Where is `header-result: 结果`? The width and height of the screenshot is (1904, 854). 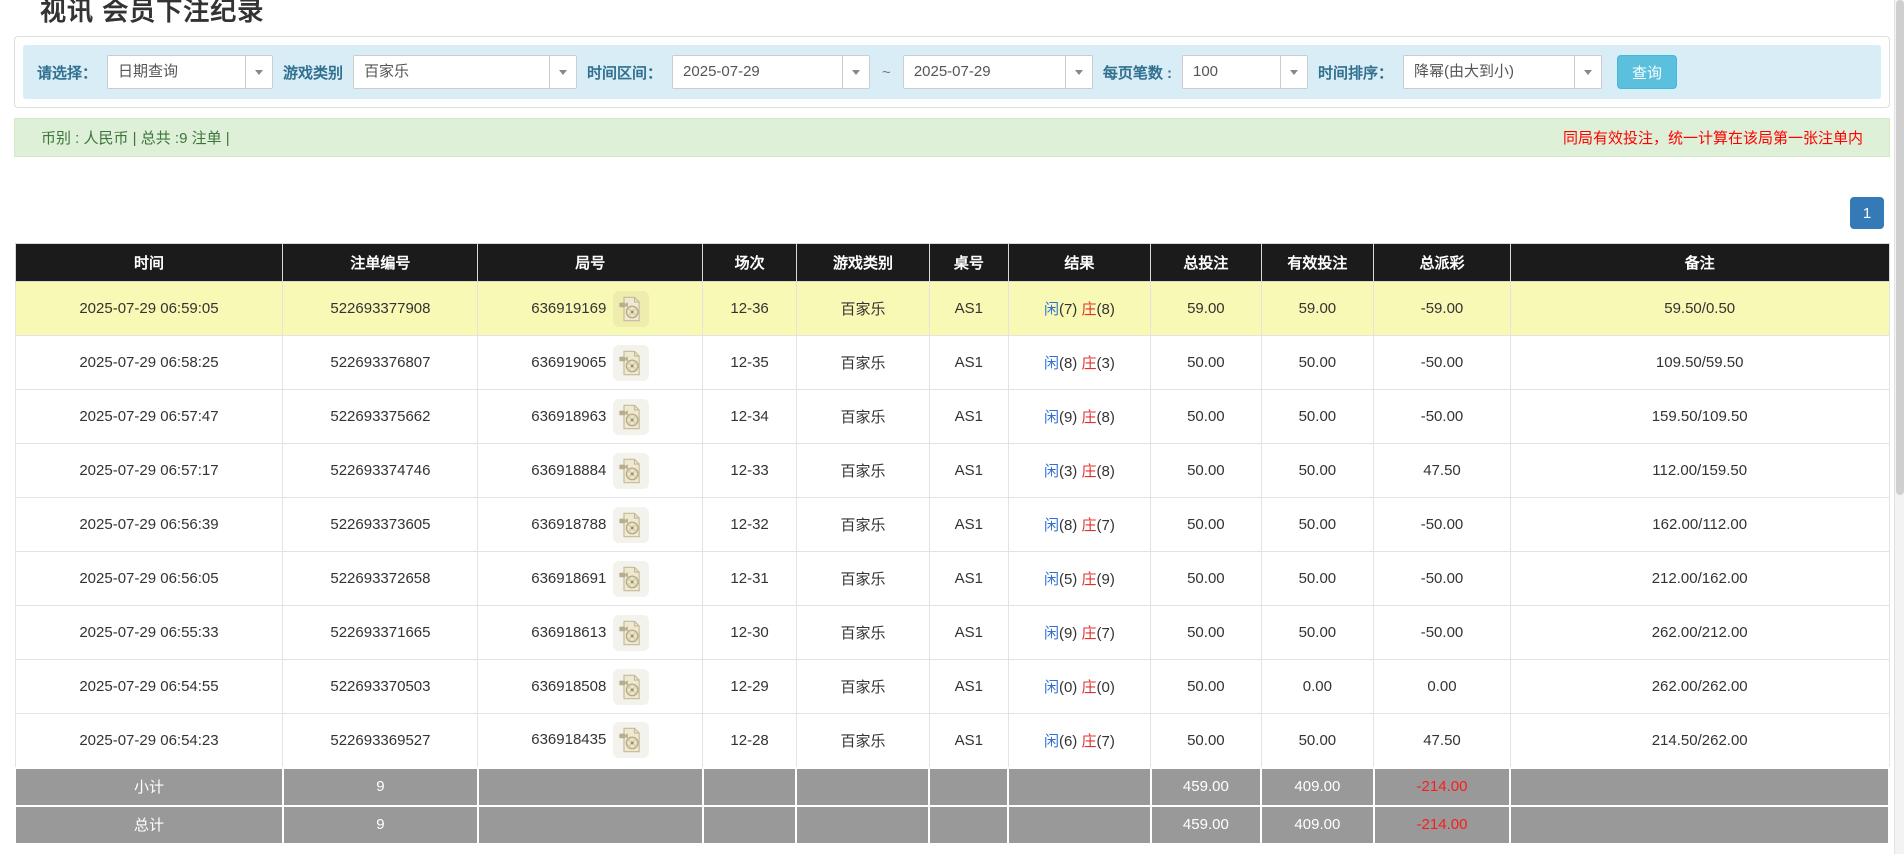 header-result: 结果 is located at coordinates (1079, 262).